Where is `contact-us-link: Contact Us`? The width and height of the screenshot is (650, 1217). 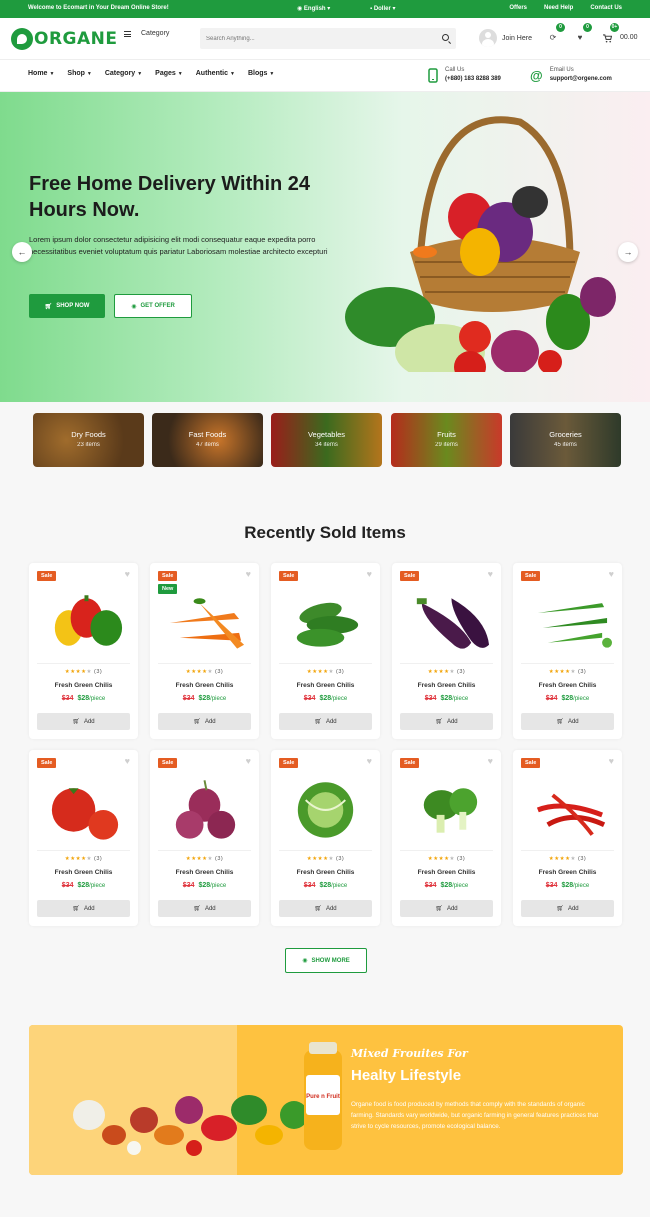 contact-us-link: Contact Us is located at coordinates (606, 8).